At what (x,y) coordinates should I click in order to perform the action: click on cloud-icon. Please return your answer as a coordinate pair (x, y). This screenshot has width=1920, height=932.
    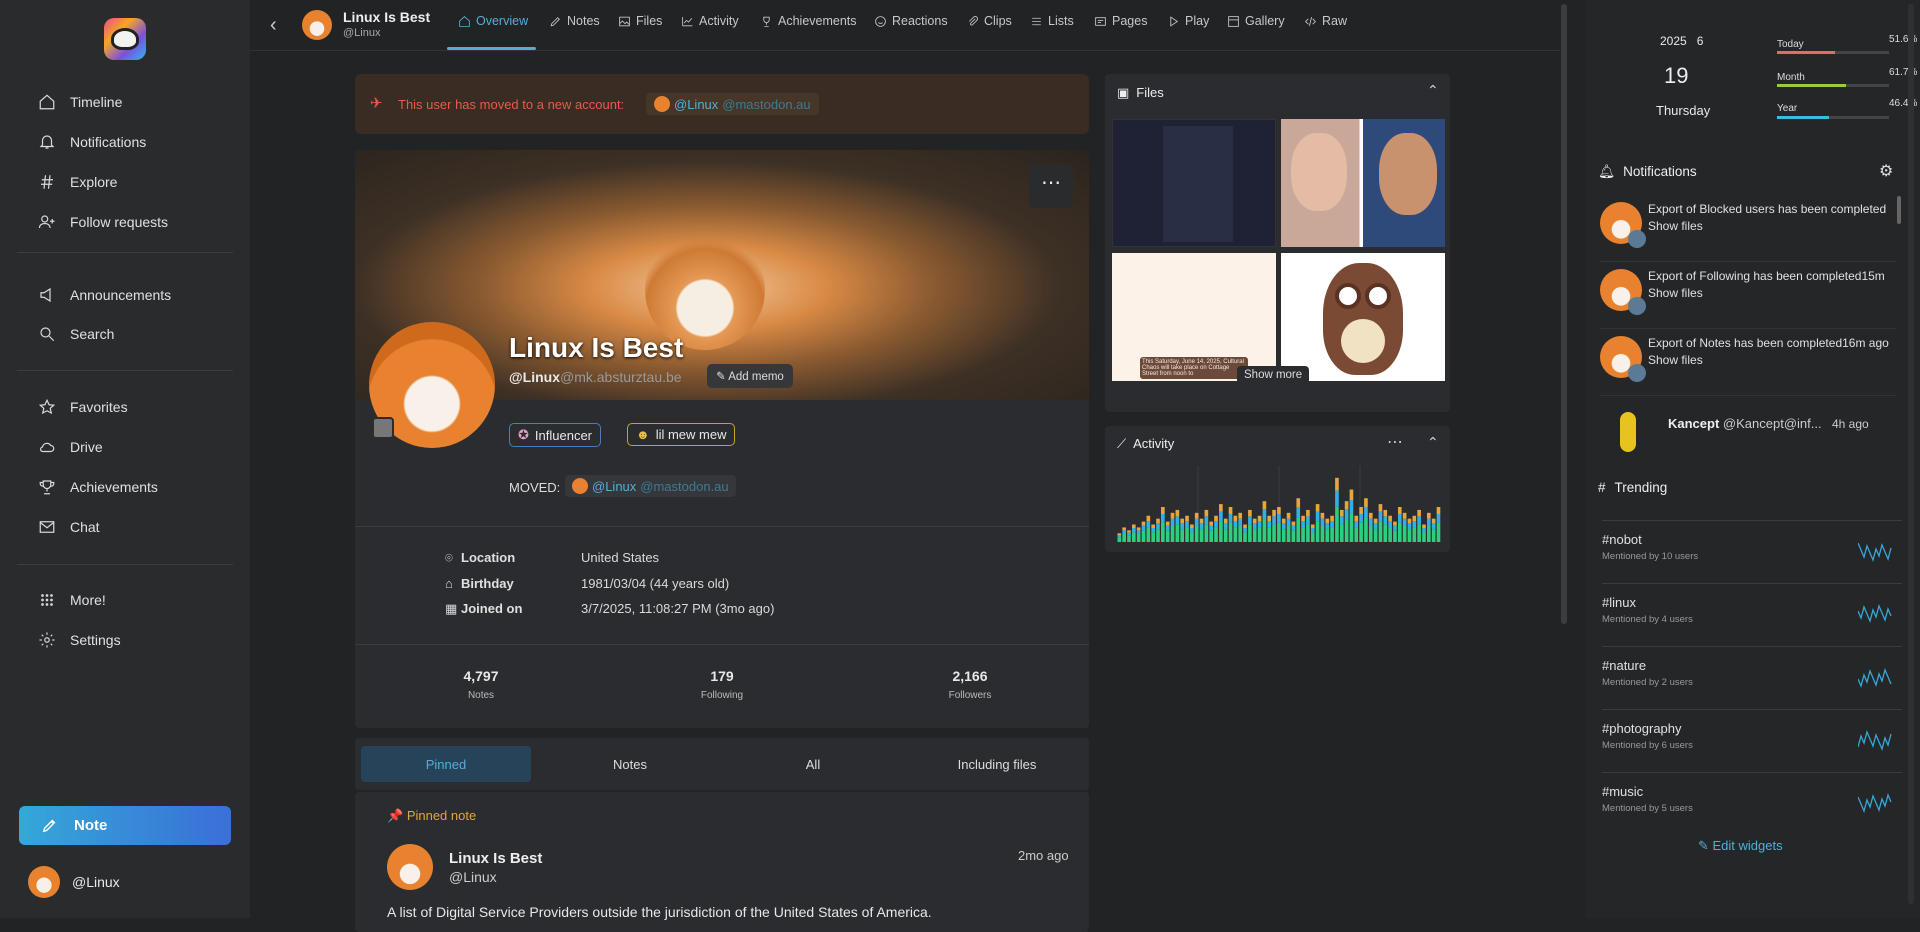
    Looking at the image, I should click on (47, 447).